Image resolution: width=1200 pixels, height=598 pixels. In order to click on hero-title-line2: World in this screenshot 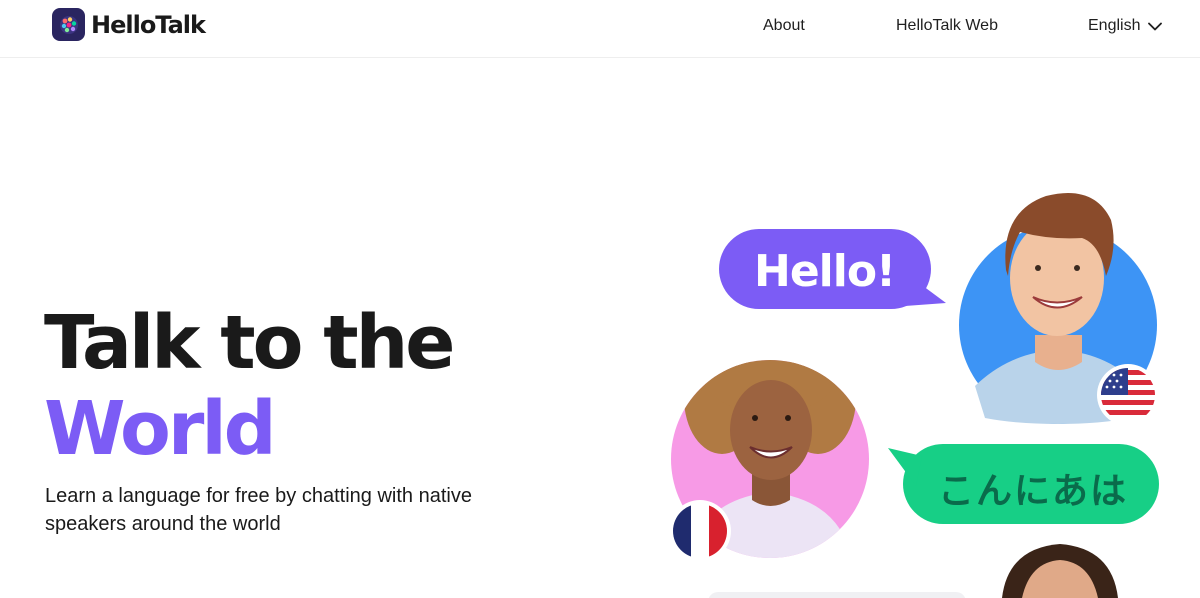, I will do `click(160, 429)`.